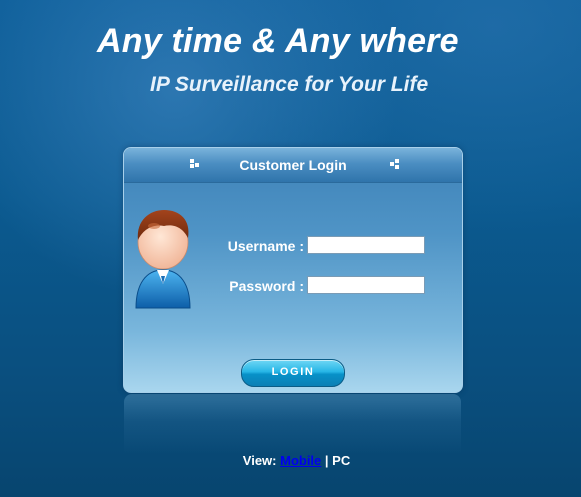 Image resolution: width=581 pixels, height=497 pixels. Describe the element at coordinates (366, 245) in the screenshot. I see `username-input` at that location.